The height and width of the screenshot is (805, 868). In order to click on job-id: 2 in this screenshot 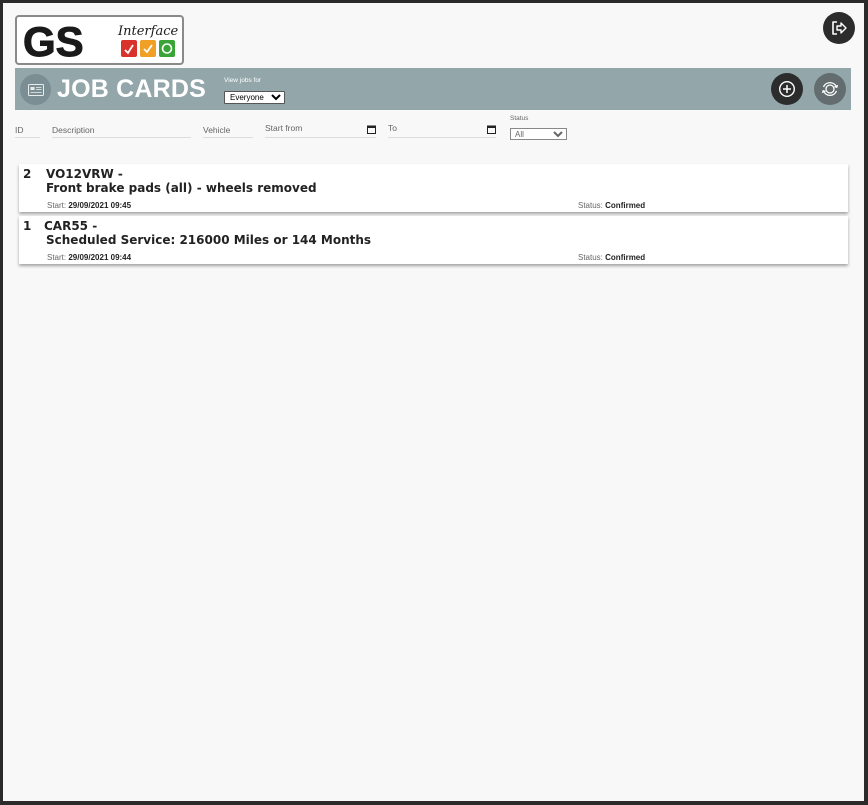, I will do `click(27, 174)`.